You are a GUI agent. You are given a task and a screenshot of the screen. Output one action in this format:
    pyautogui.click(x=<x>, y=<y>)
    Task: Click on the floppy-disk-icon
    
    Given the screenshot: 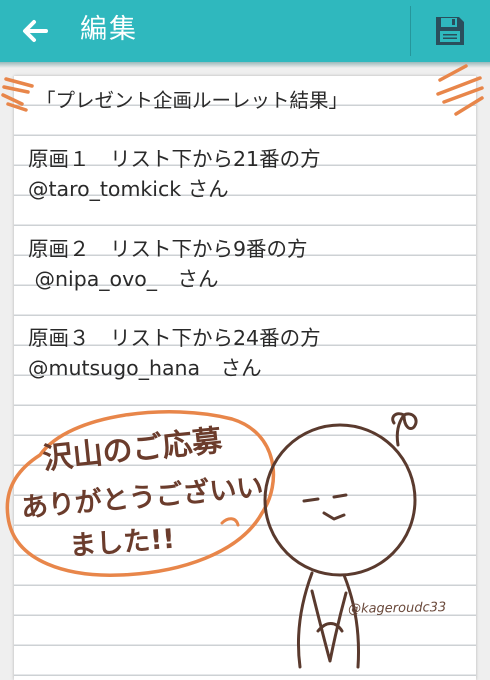 What is the action you would take?
    pyautogui.click(x=450, y=31)
    